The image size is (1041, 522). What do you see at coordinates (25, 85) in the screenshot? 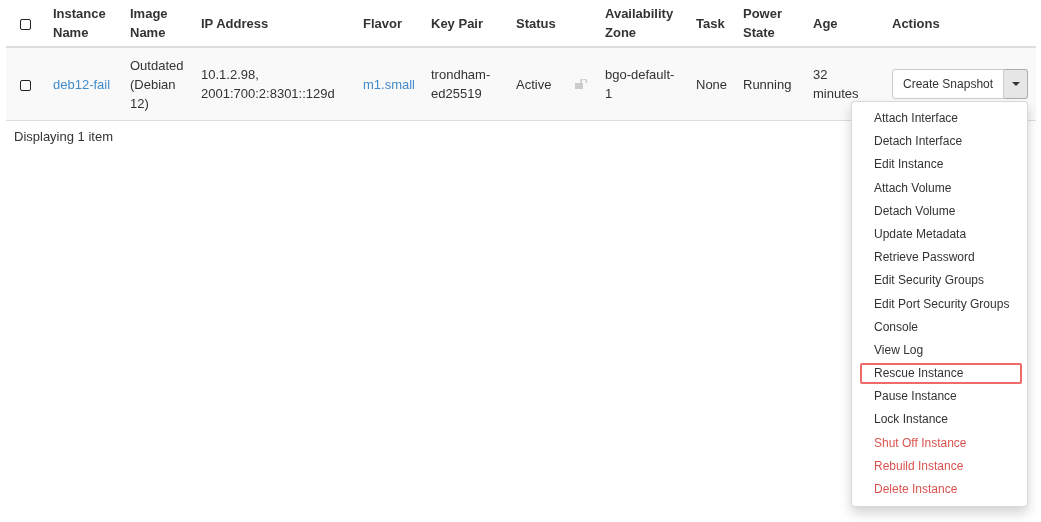
I see `row-checkbox` at bounding box center [25, 85].